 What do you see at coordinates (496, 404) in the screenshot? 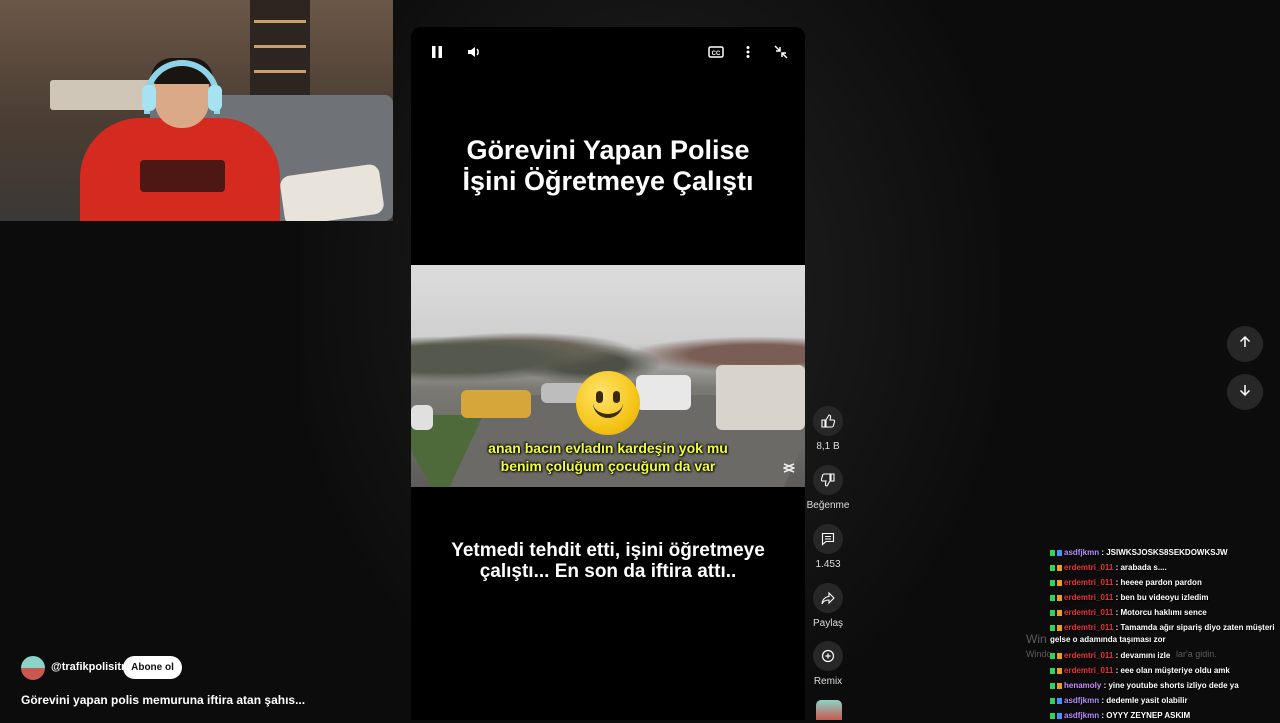
I see `video-car-yellow` at bounding box center [496, 404].